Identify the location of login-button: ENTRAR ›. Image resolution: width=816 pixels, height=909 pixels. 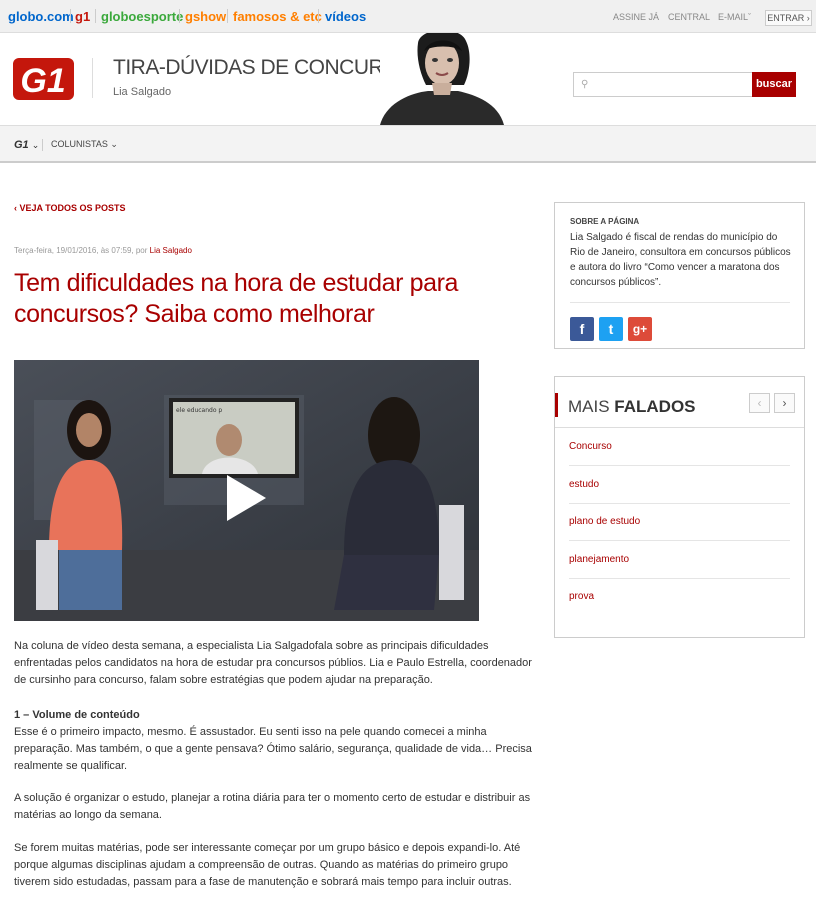
(788, 18).